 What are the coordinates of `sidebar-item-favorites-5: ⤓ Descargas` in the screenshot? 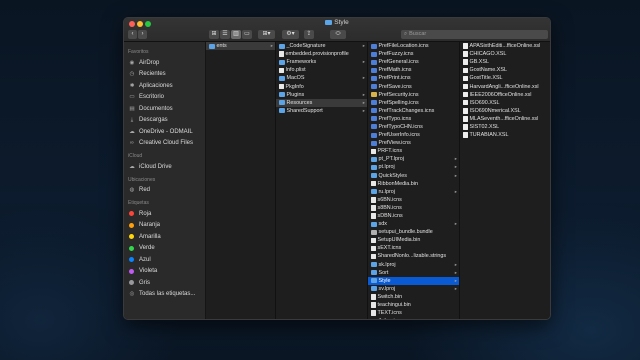 It's located at (164, 121).